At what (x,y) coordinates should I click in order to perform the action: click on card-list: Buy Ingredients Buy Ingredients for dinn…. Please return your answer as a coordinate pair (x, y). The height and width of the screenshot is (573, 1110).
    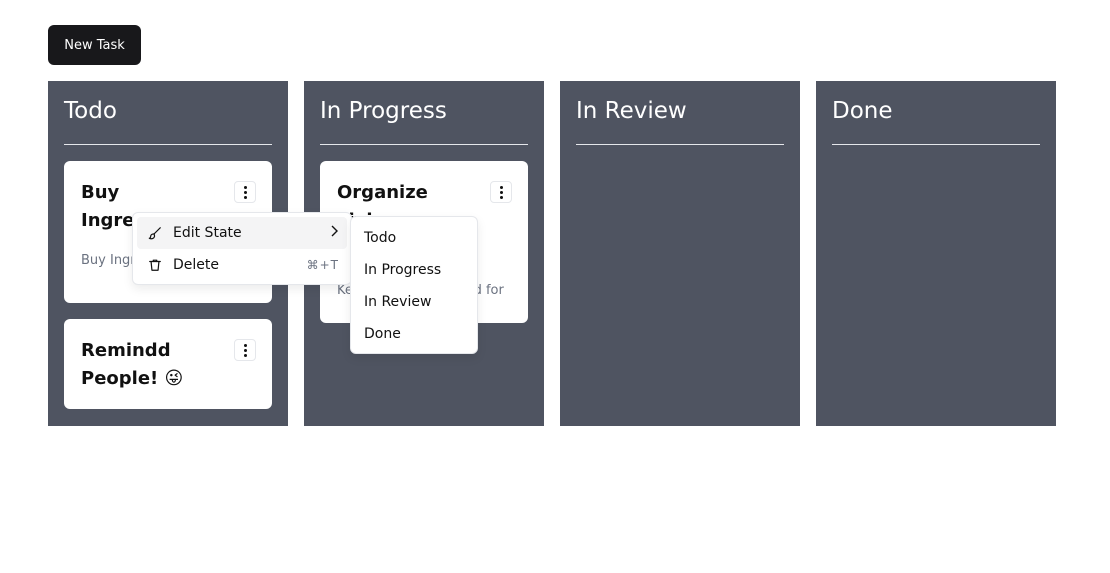
    Looking at the image, I should click on (168, 285).